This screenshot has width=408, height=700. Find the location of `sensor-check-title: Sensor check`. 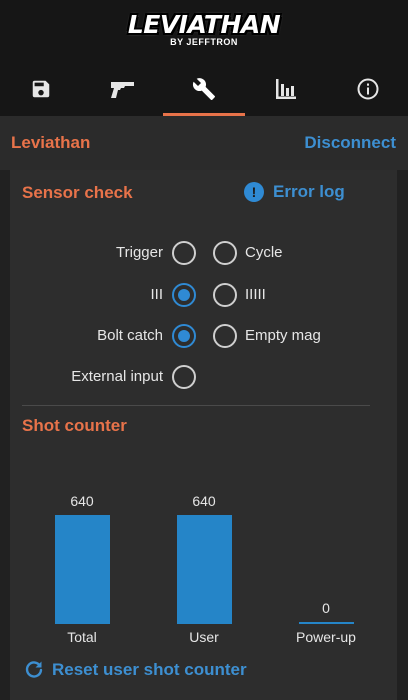

sensor-check-title: Sensor check is located at coordinates (77, 192).